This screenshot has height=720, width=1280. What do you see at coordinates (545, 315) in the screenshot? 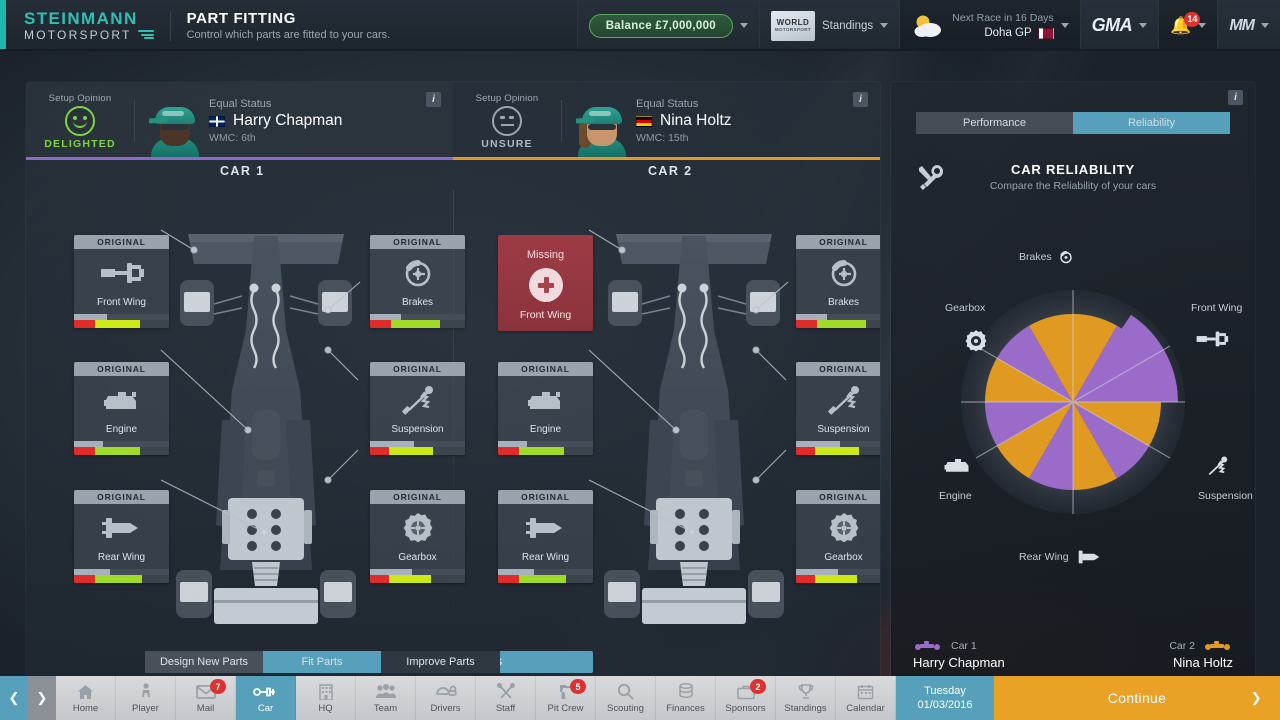
I see `part-name: Front Wing` at bounding box center [545, 315].